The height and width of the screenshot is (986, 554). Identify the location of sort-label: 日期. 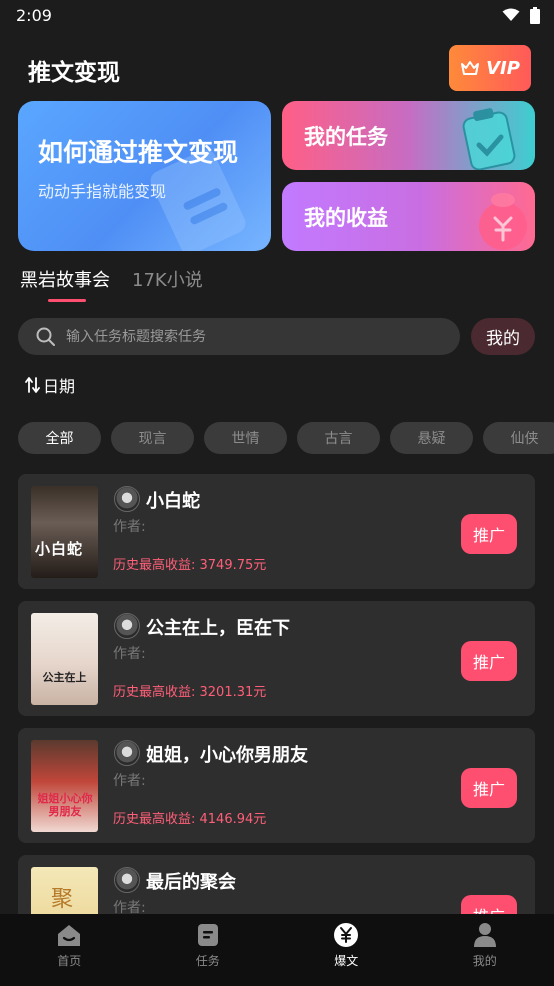
(59, 386).